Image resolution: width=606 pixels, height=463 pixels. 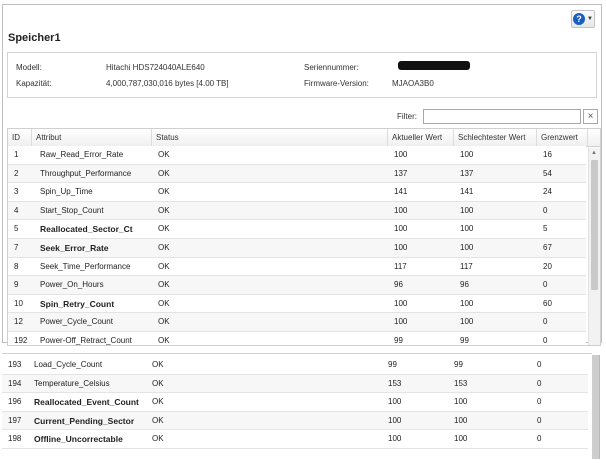 What do you see at coordinates (18, 303) in the screenshot?
I see `cell-id: 10` at bounding box center [18, 303].